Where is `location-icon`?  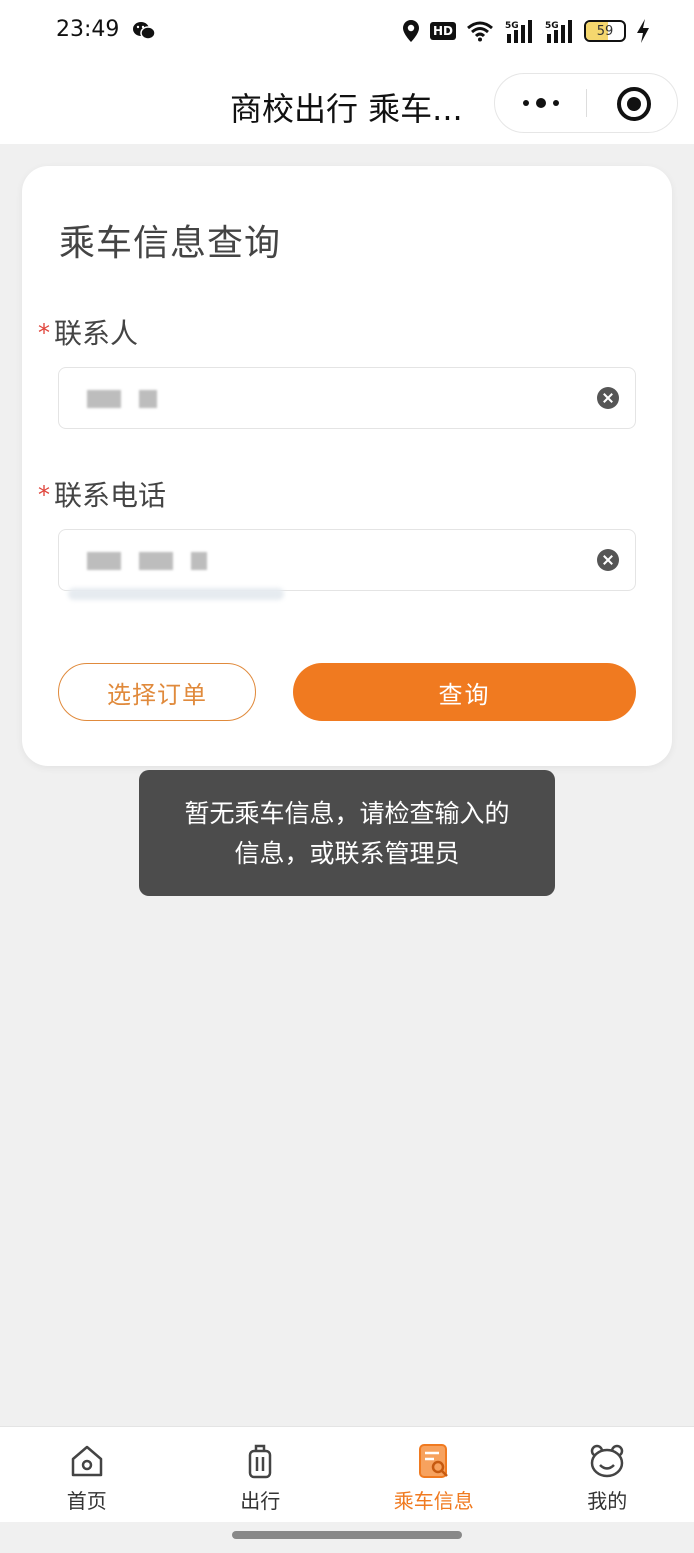 location-icon is located at coordinates (410, 31).